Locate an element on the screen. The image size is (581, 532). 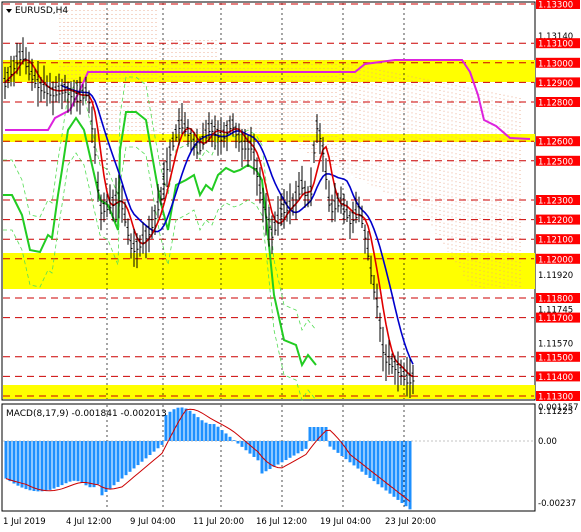
price-label: 1.12900 is located at coordinates (555, 84).